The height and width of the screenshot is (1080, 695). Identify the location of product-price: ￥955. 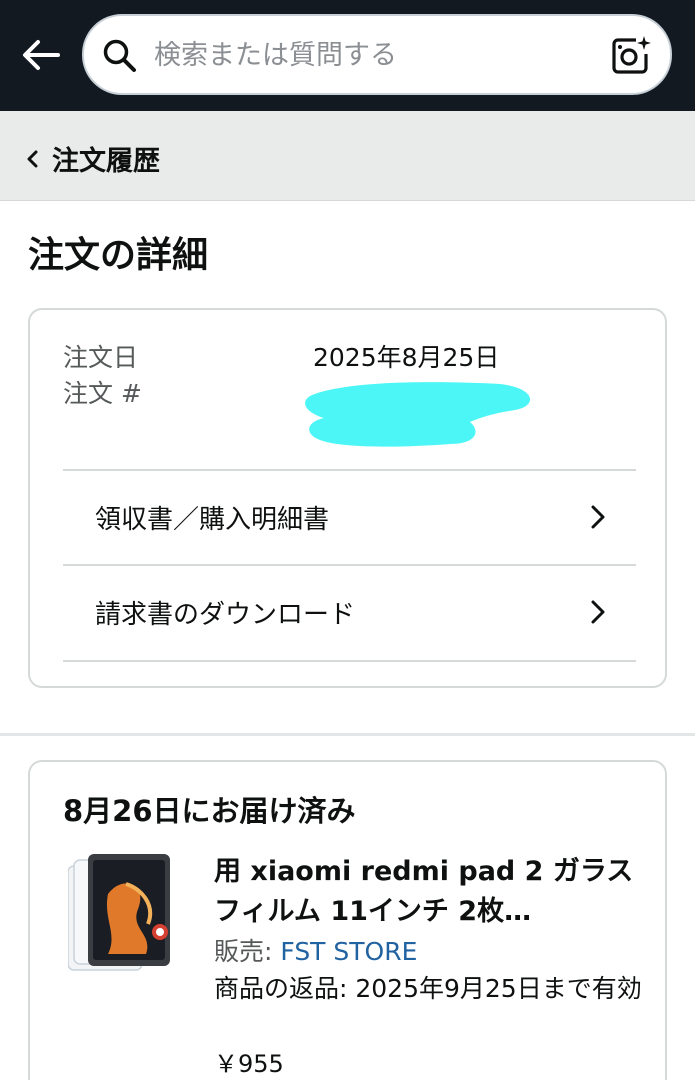
(249, 1064).